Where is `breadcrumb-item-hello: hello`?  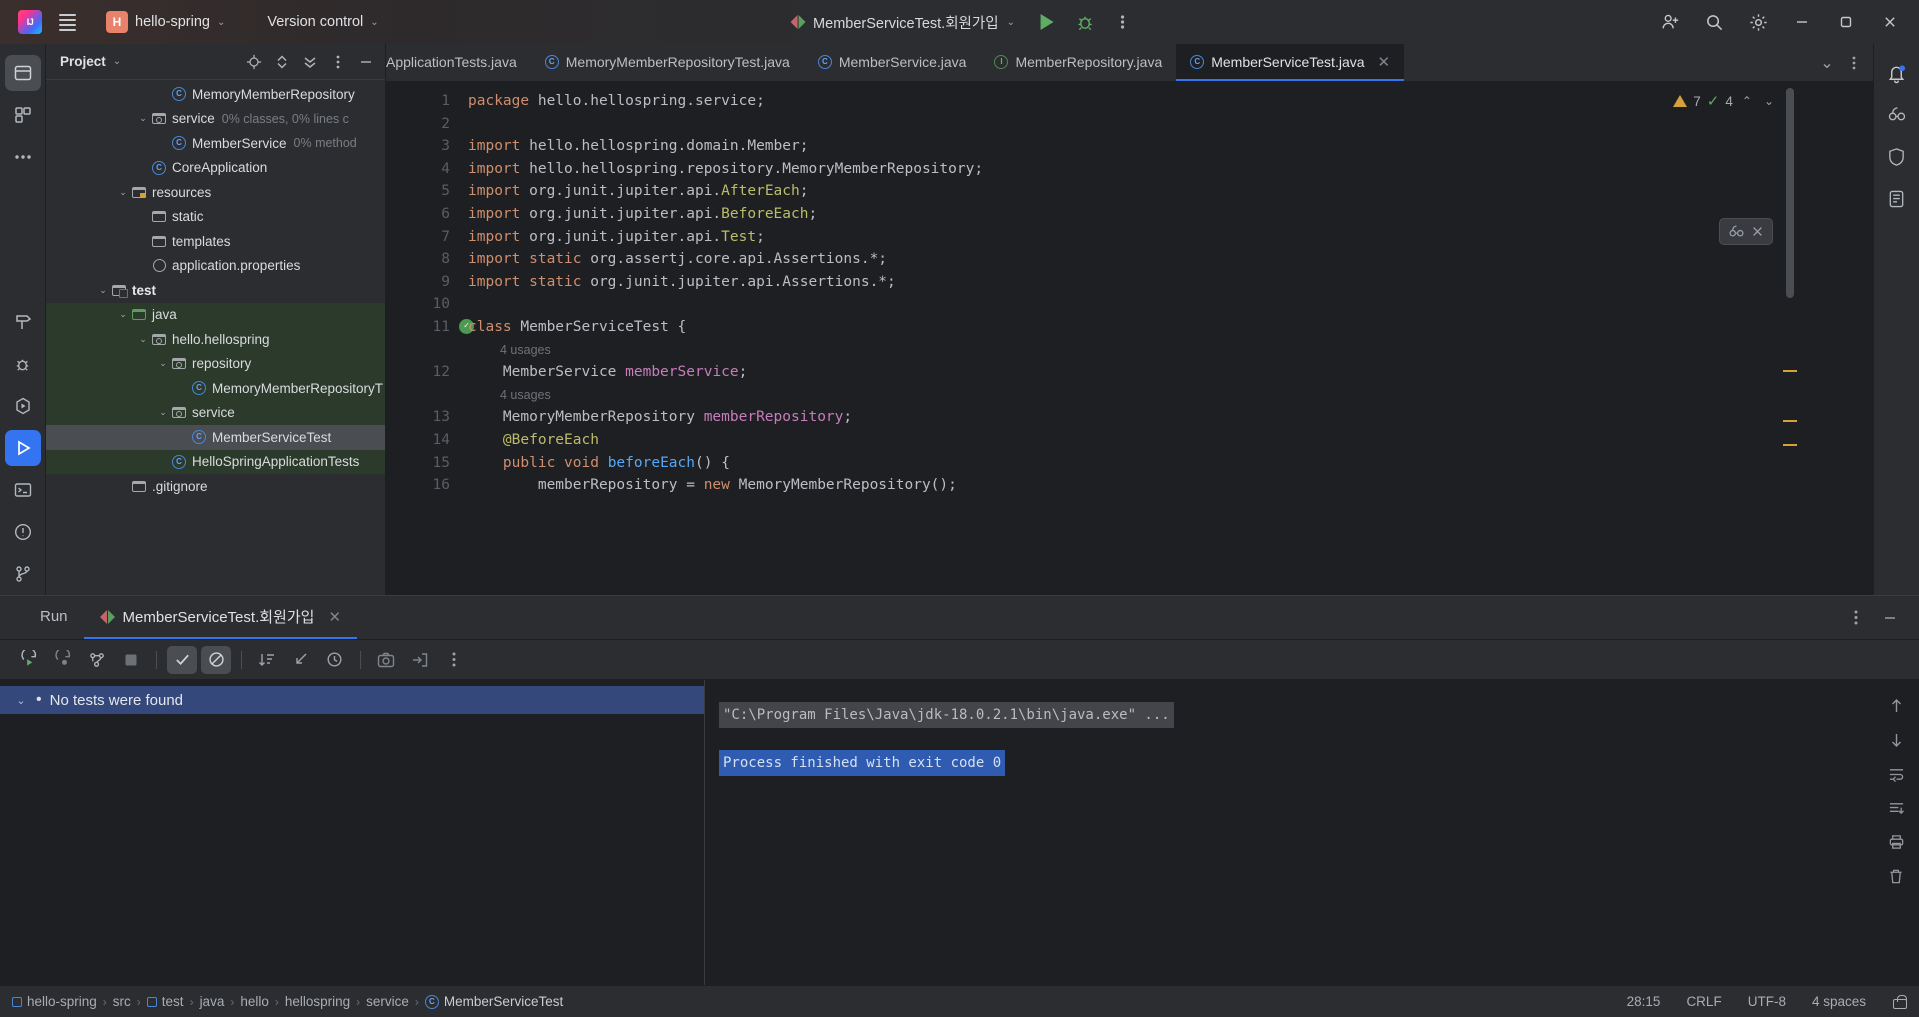 breadcrumb-item-hello: hello is located at coordinates (254, 1001).